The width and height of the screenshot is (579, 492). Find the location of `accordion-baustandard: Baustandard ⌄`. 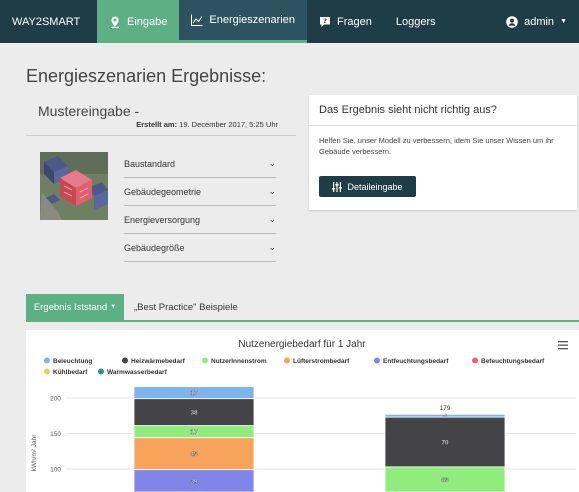

accordion-baustandard: Baustandard ⌄ is located at coordinates (200, 164).